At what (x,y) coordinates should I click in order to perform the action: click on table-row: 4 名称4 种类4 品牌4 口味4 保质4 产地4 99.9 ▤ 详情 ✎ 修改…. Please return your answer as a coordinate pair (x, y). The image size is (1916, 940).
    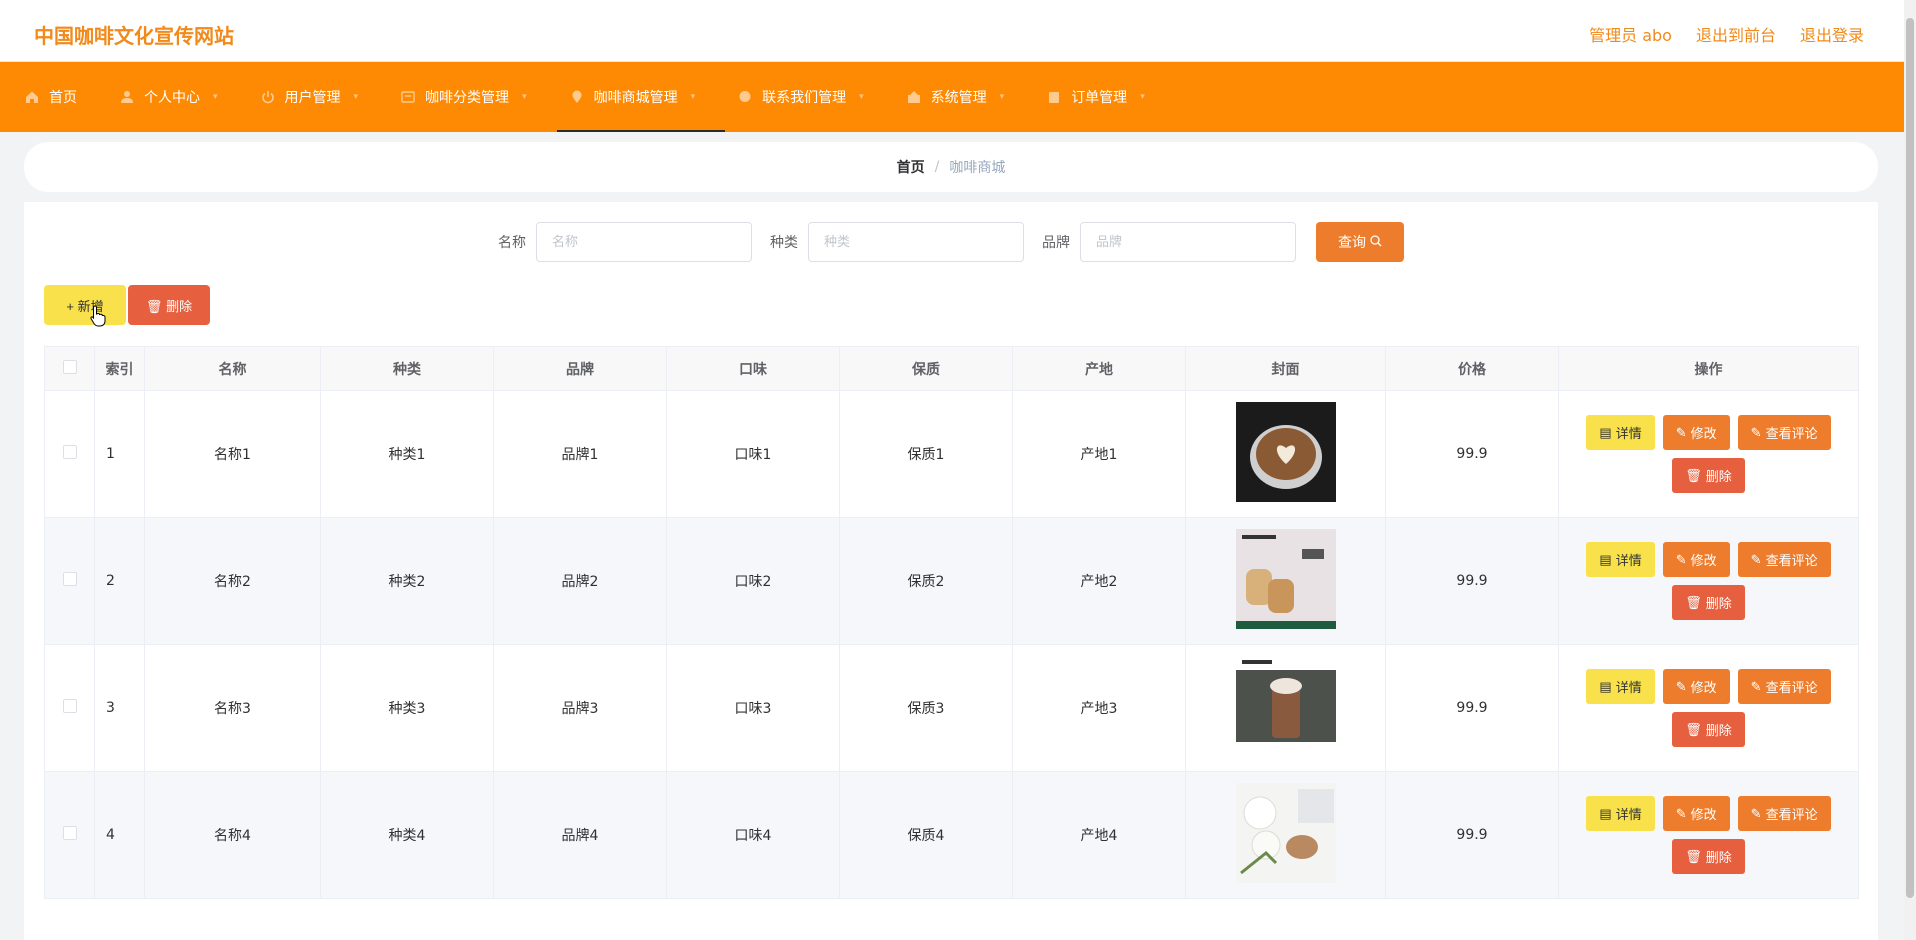
    Looking at the image, I should click on (951, 835).